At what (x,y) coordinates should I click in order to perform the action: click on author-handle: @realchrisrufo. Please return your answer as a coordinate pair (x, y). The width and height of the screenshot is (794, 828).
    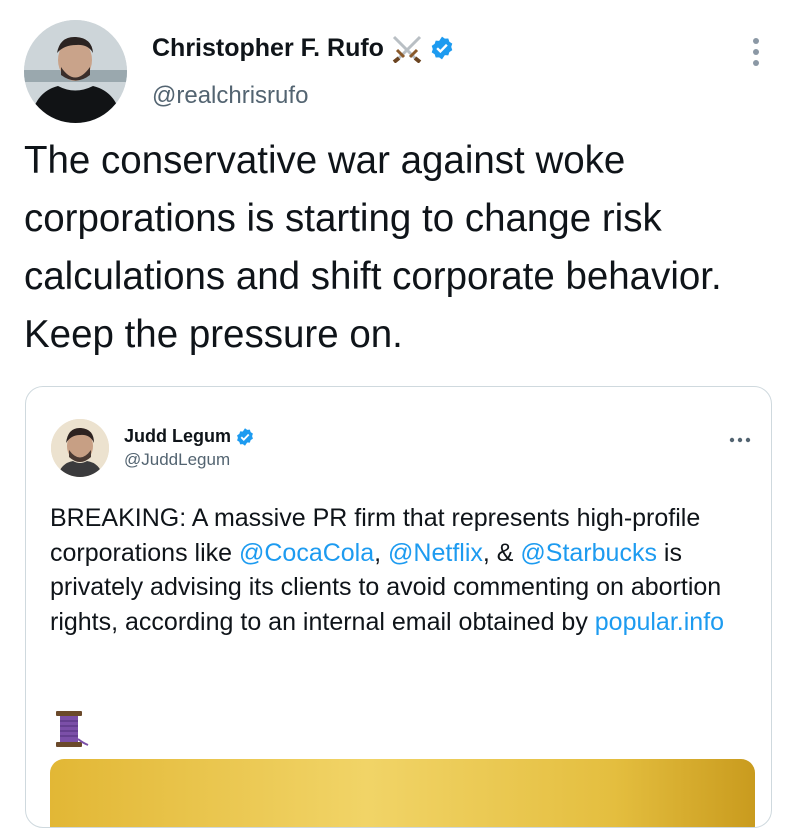
    Looking at the image, I should click on (230, 96).